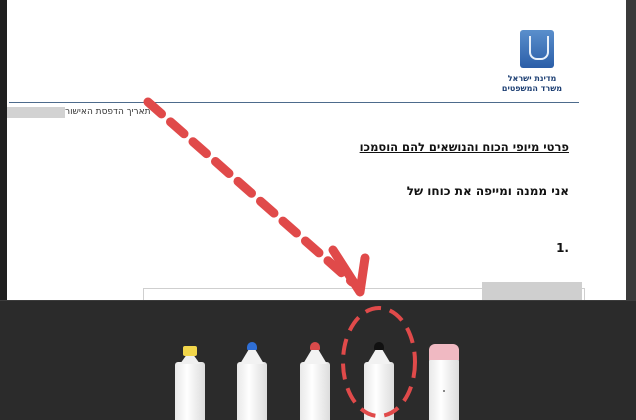  What do you see at coordinates (464, 147) in the screenshot?
I see `document-heading: פרטי מיופי הכוח והנושאים להם הוסמכו` at bounding box center [464, 147].